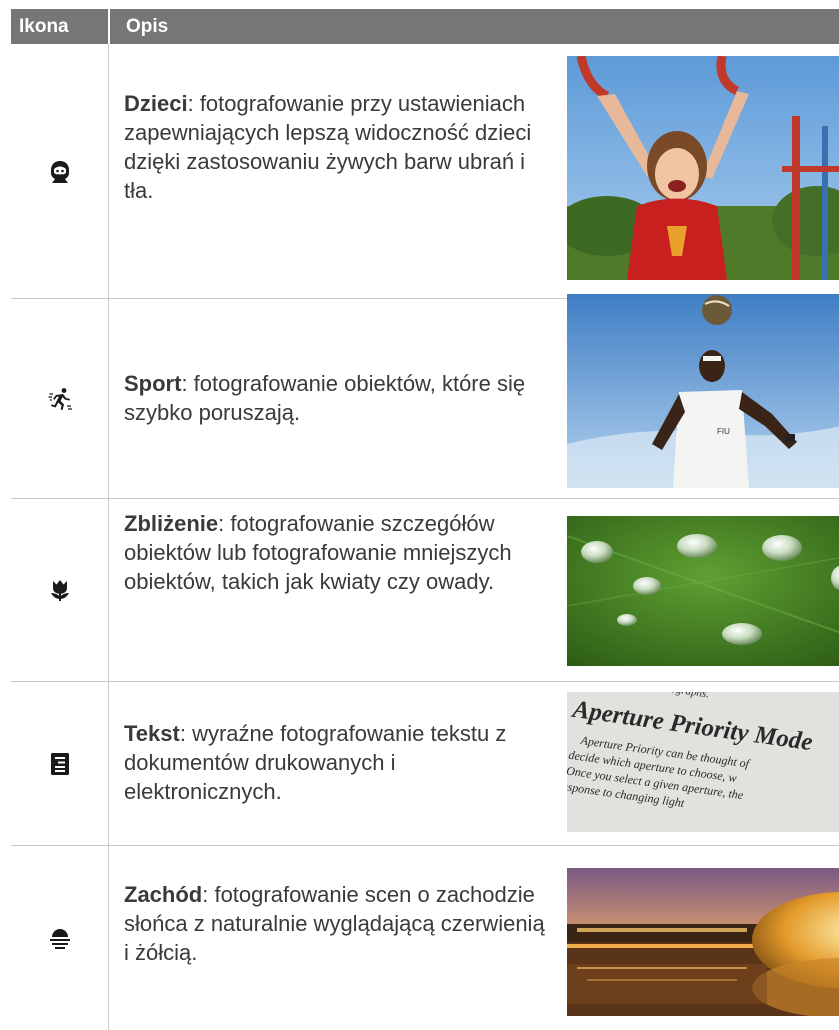  I want to click on document-text-icon, so click(59, 763).